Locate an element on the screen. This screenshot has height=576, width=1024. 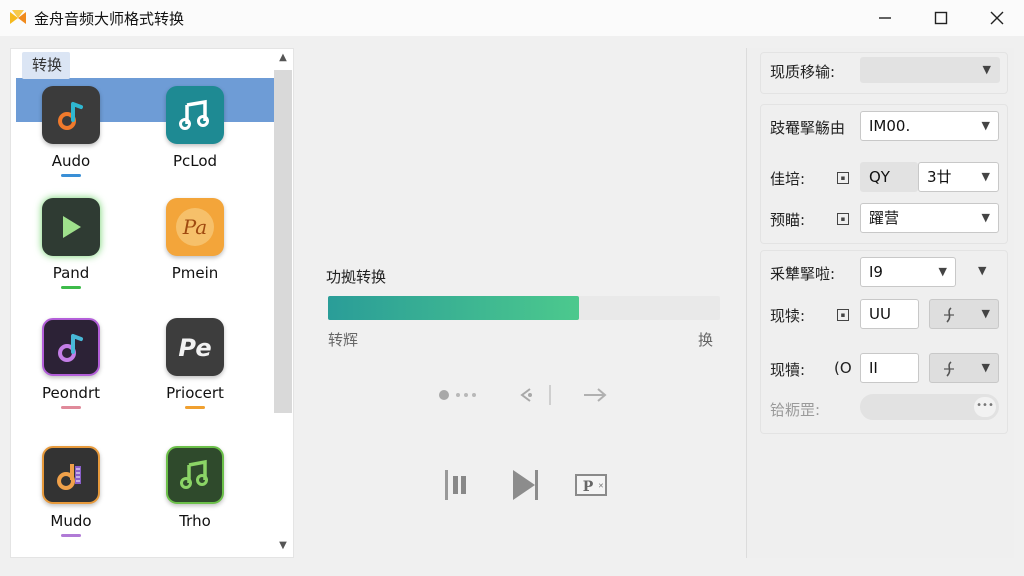
format-item-mudo: Mudo is located at coordinates (71, 501).